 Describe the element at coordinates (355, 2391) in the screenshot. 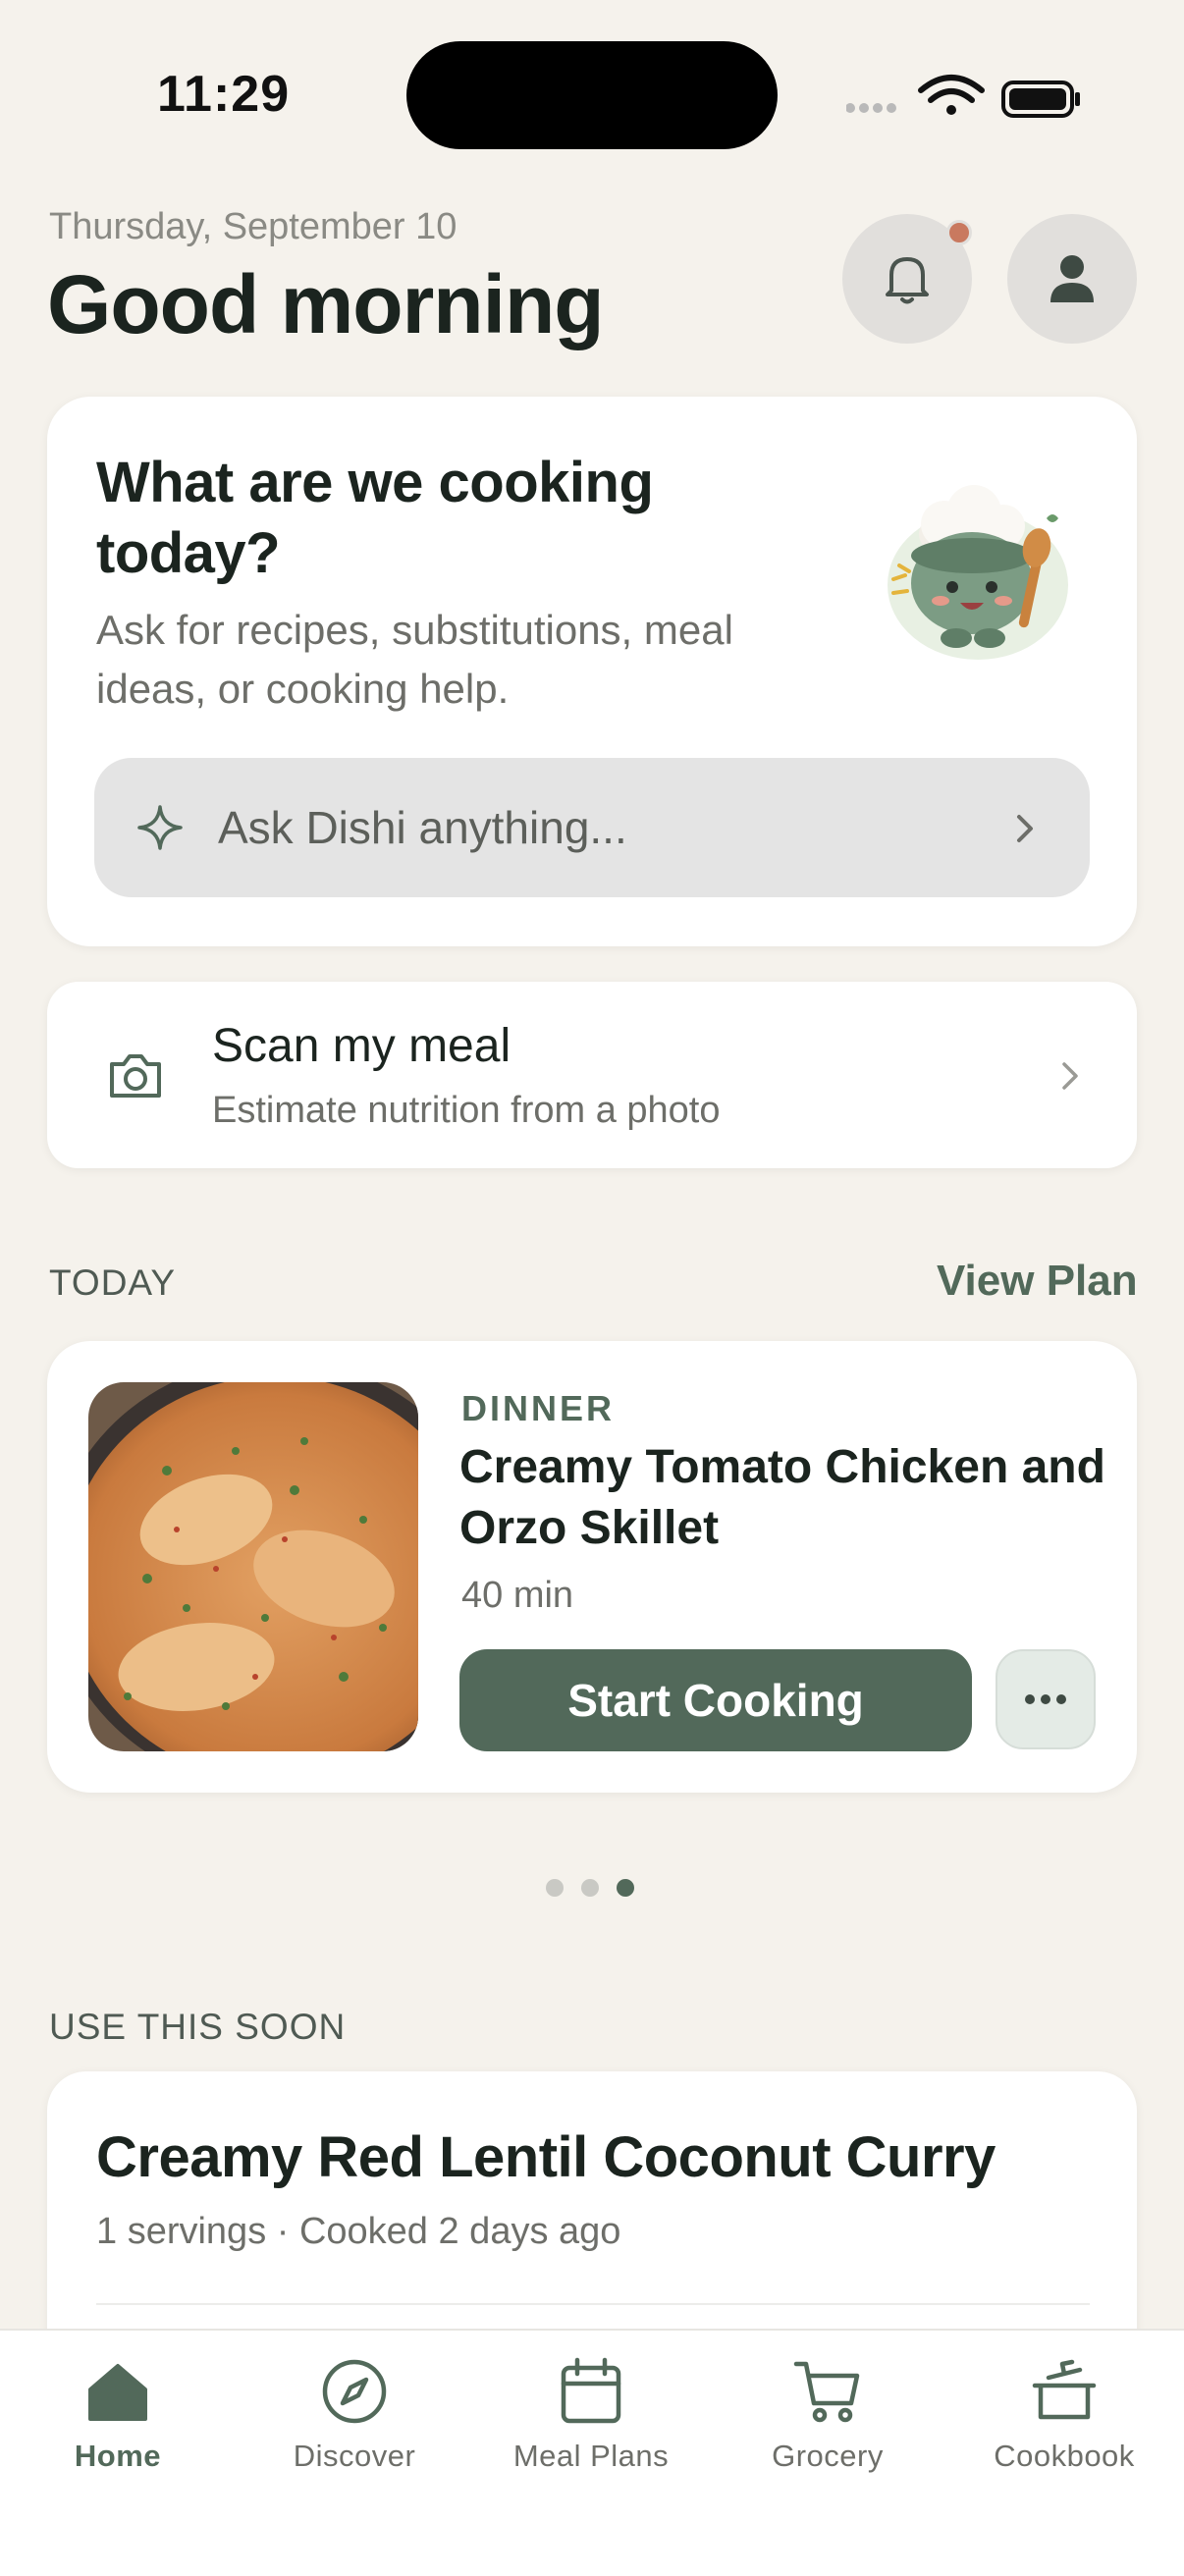

I see `compass-icon` at that location.